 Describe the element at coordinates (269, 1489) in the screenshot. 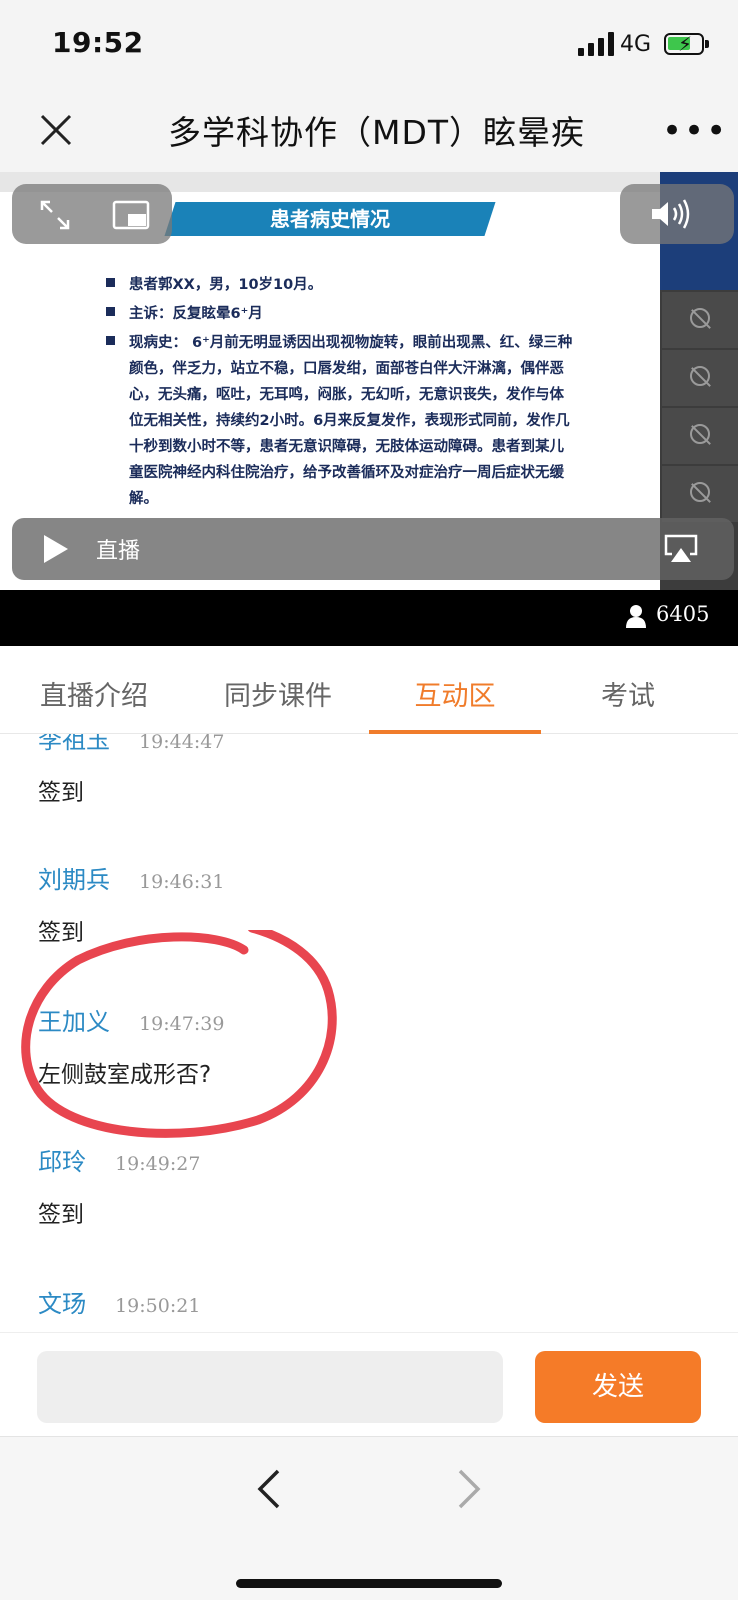

I see `back-icon` at that location.